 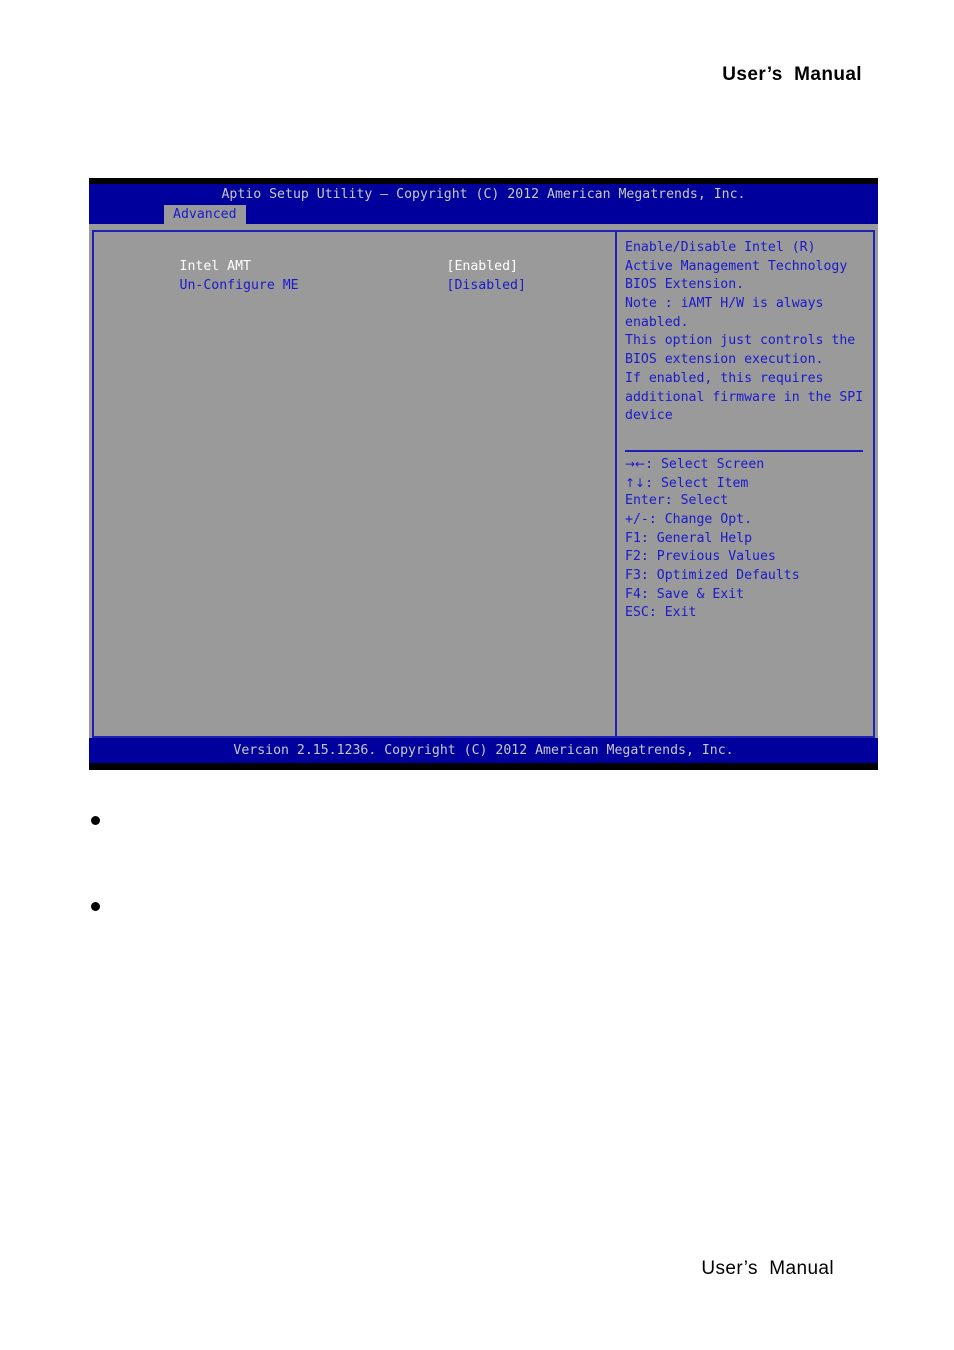 I want to click on help-line: Active Management Technology, so click(x=736, y=266).